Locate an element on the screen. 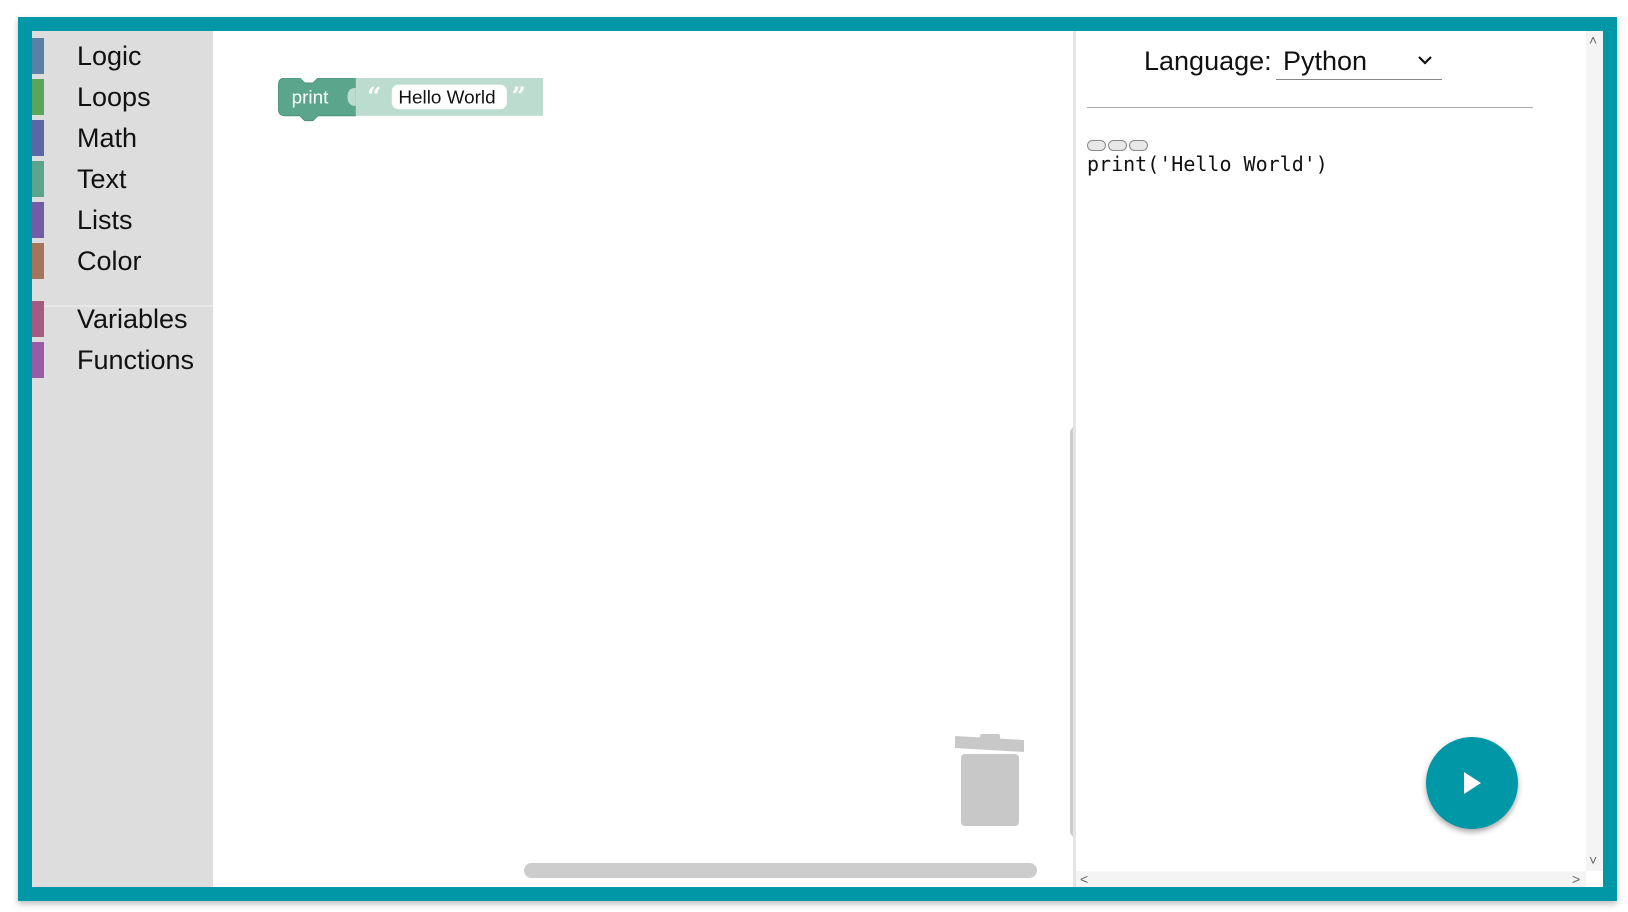  toolbox-category-logic: Logic is located at coordinates (122, 56).